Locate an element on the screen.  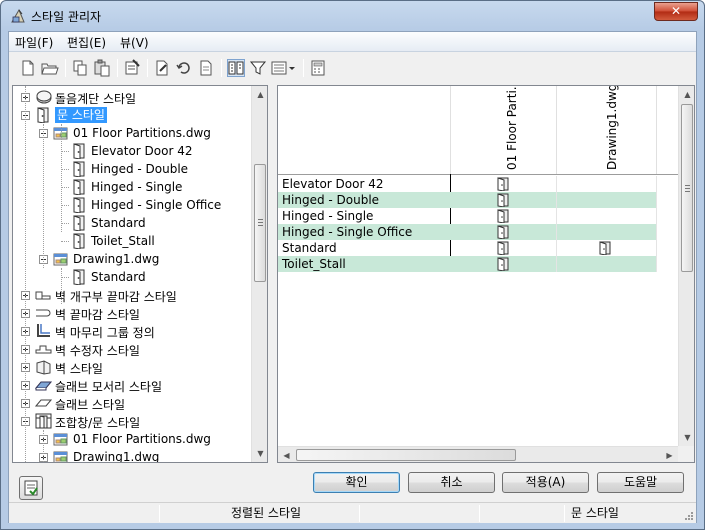
grid-vertical-scrollbar: ▲ ▼ is located at coordinates (686, 266).